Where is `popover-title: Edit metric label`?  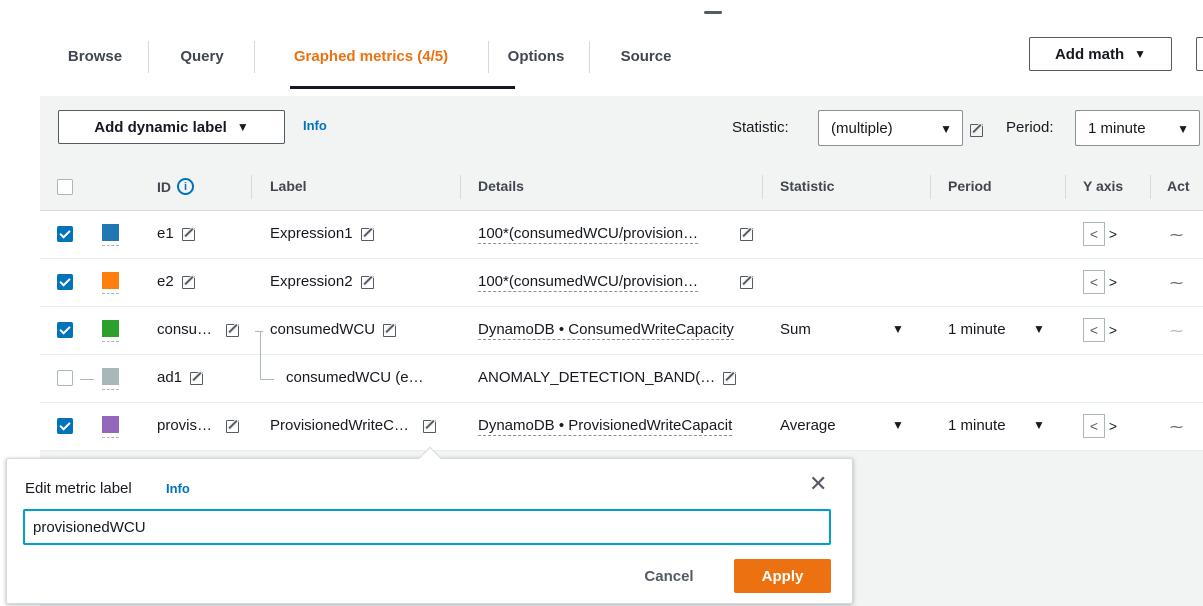 popover-title: Edit metric label is located at coordinates (78, 488).